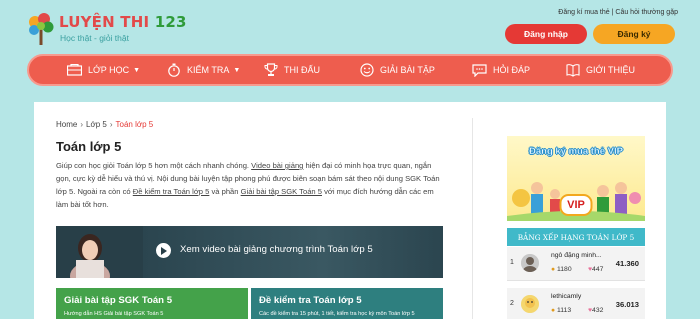 This screenshot has height=319, width=700. I want to click on stopwatch-icon, so click(174, 70).